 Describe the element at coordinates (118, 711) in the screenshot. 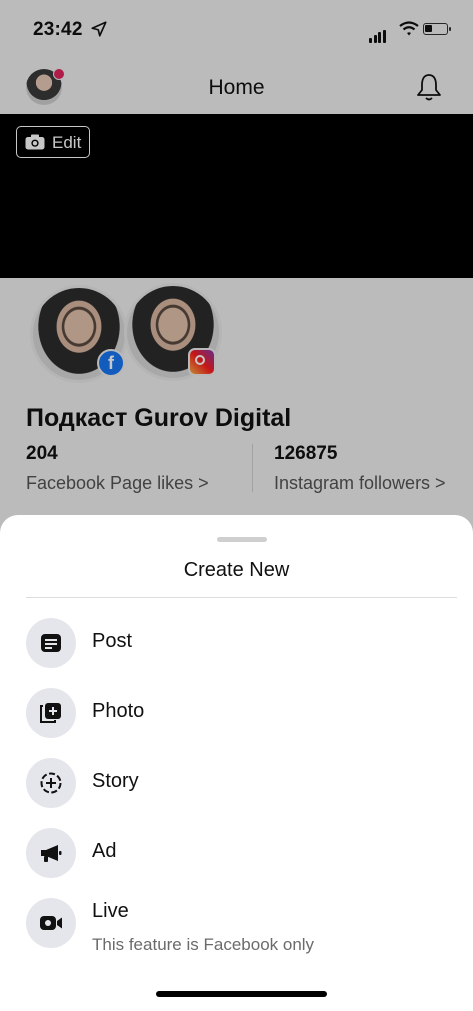

I see `create-photo-label: Photo` at that location.